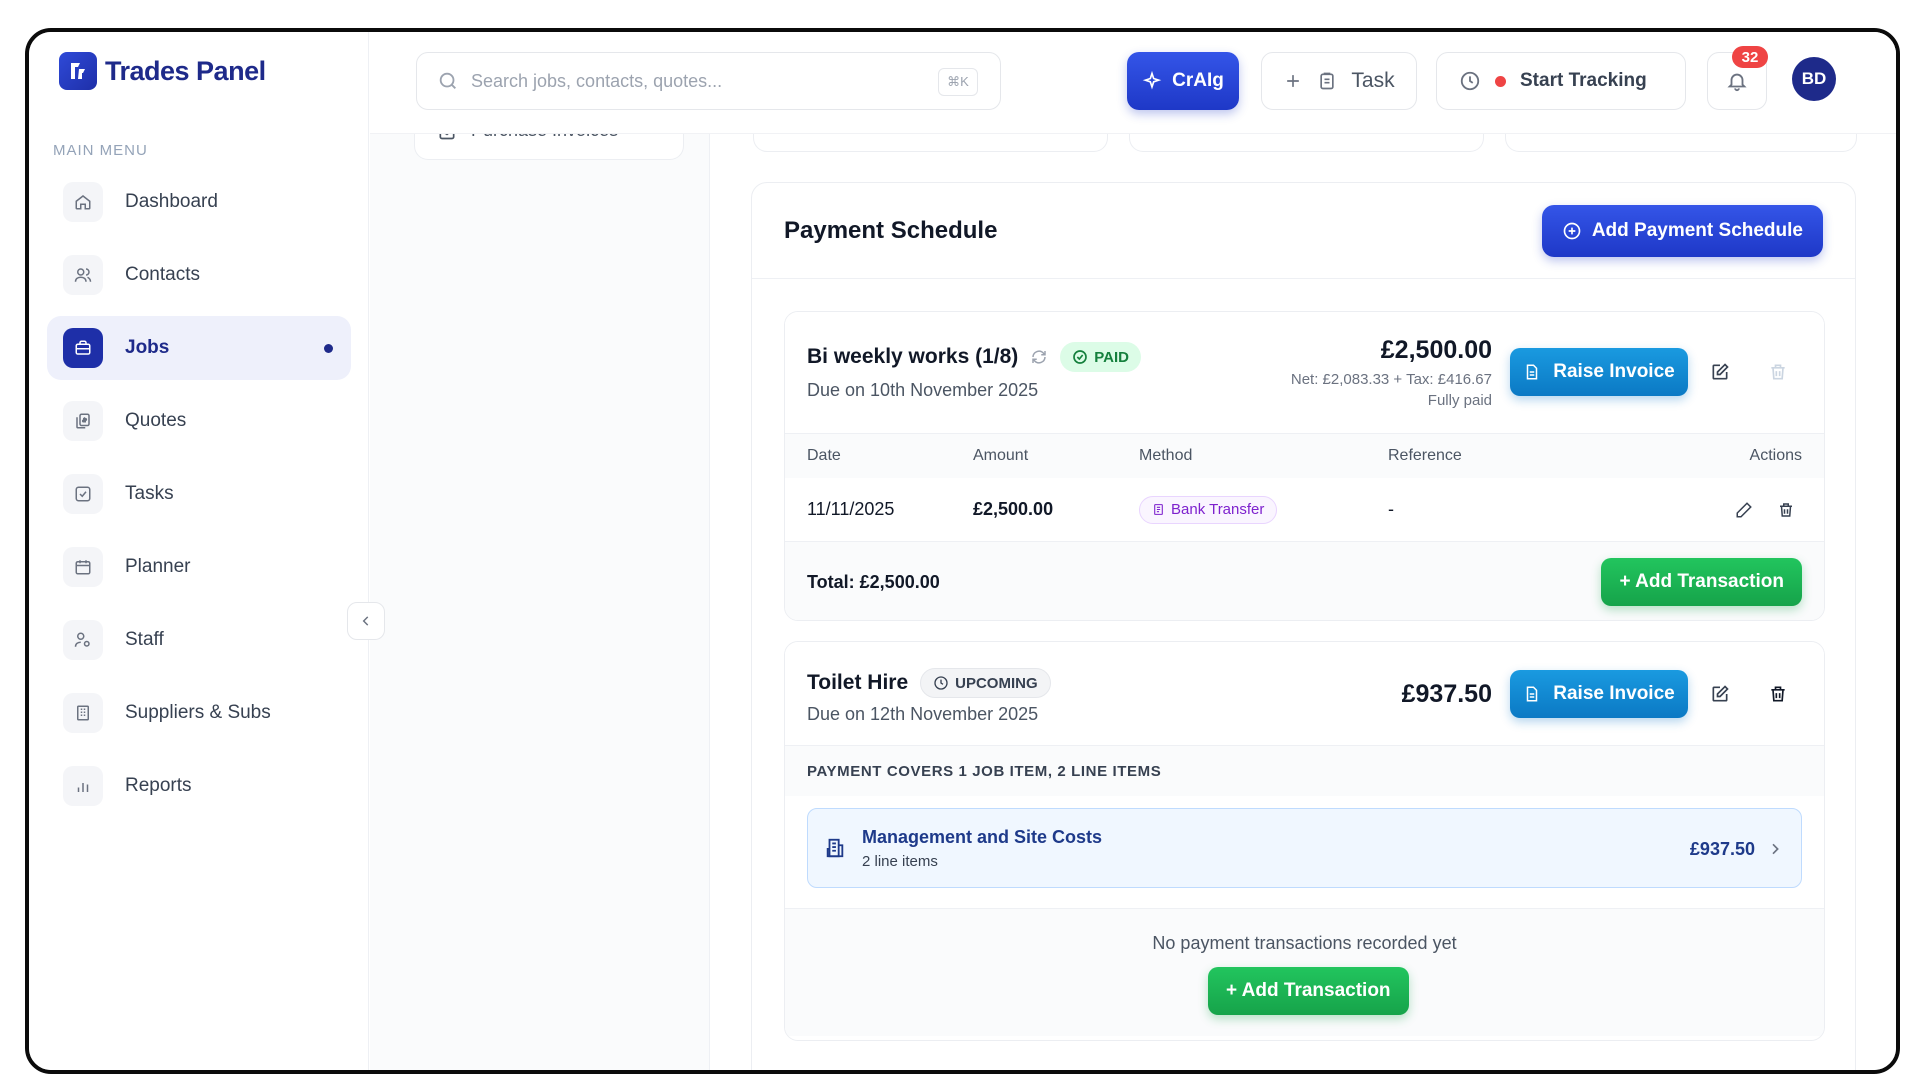 The height and width of the screenshot is (1080, 1920). What do you see at coordinates (691, 81) in the screenshot?
I see `search-input` at bounding box center [691, 81].